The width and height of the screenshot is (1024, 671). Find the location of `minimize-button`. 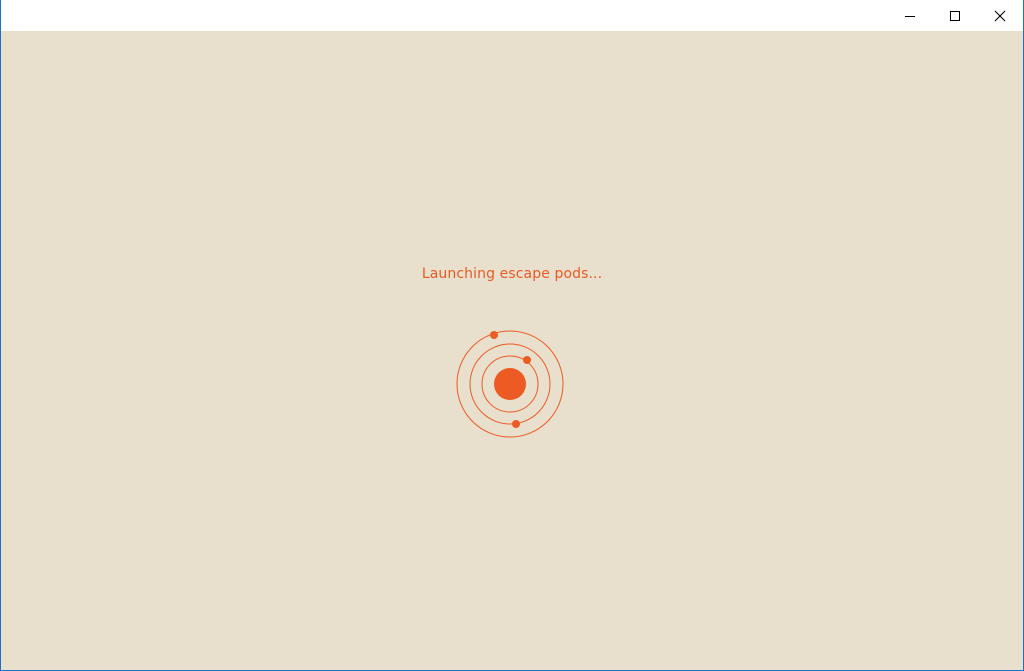

minimize-button is located at coordinates (910, 15).